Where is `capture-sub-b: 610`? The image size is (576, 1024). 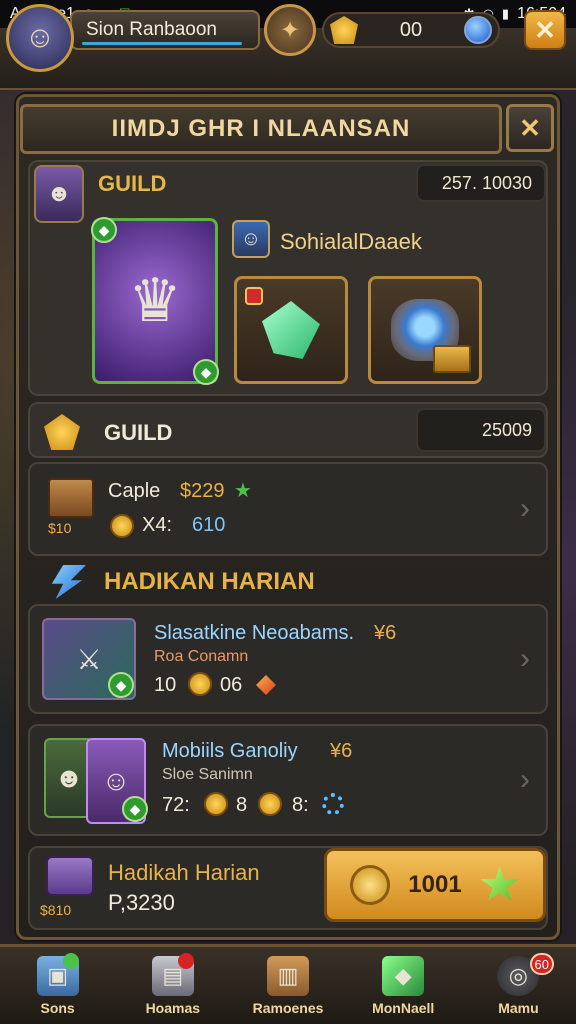 capture-sub-b: 610 is located at coordinates (209, 525).